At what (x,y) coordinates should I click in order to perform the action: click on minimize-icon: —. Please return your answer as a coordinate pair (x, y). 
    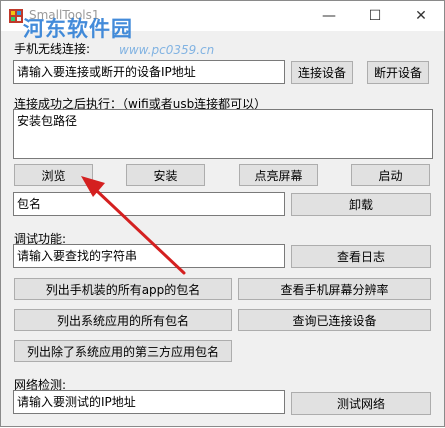
    Looking at the image, I should click on (329, 16).